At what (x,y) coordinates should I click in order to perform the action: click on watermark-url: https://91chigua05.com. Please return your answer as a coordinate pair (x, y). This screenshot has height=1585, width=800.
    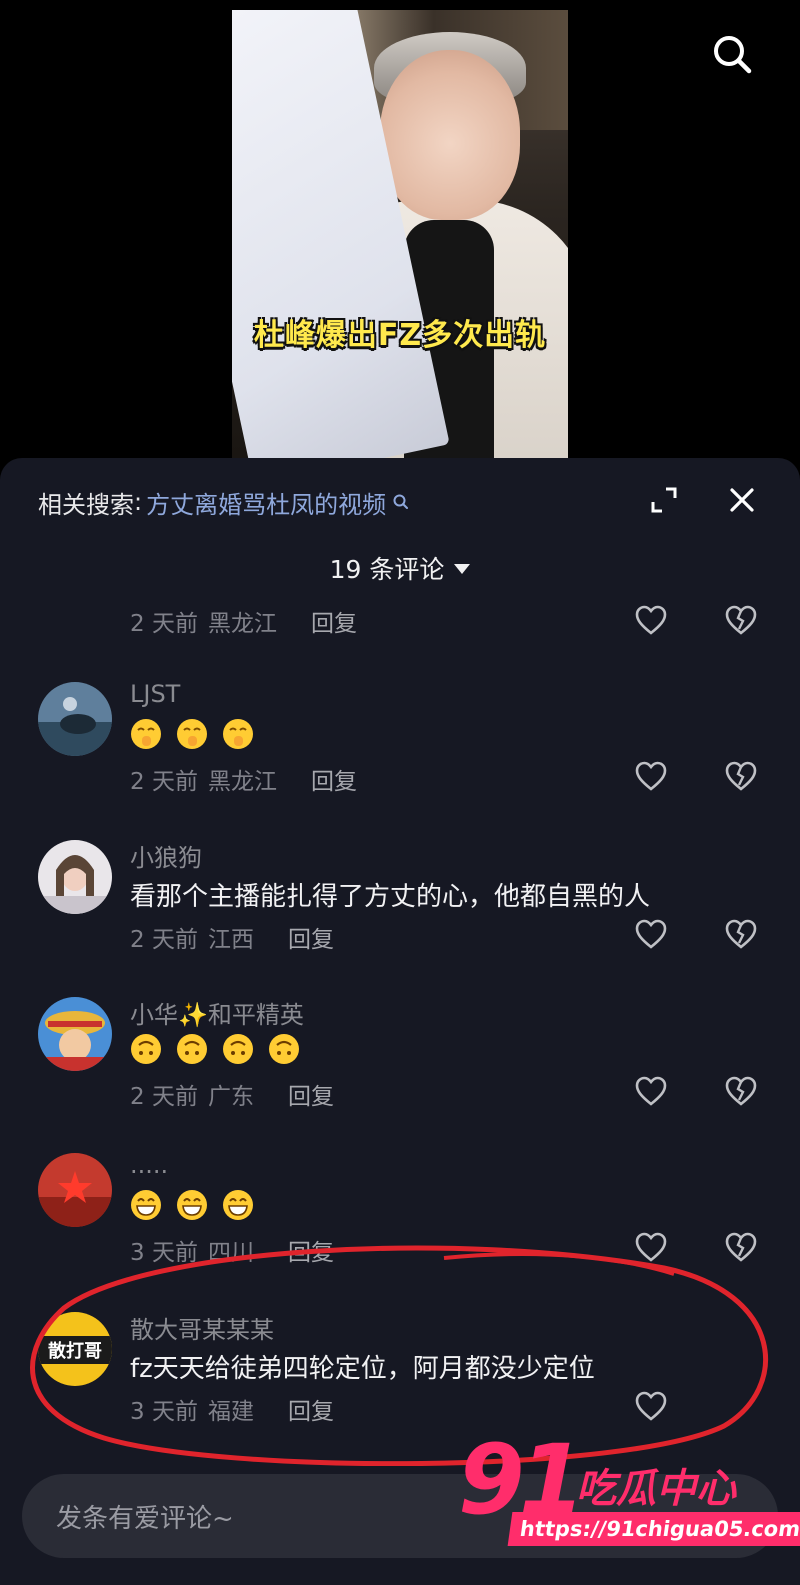
    Looking at the image, I should click on (653, 1529).